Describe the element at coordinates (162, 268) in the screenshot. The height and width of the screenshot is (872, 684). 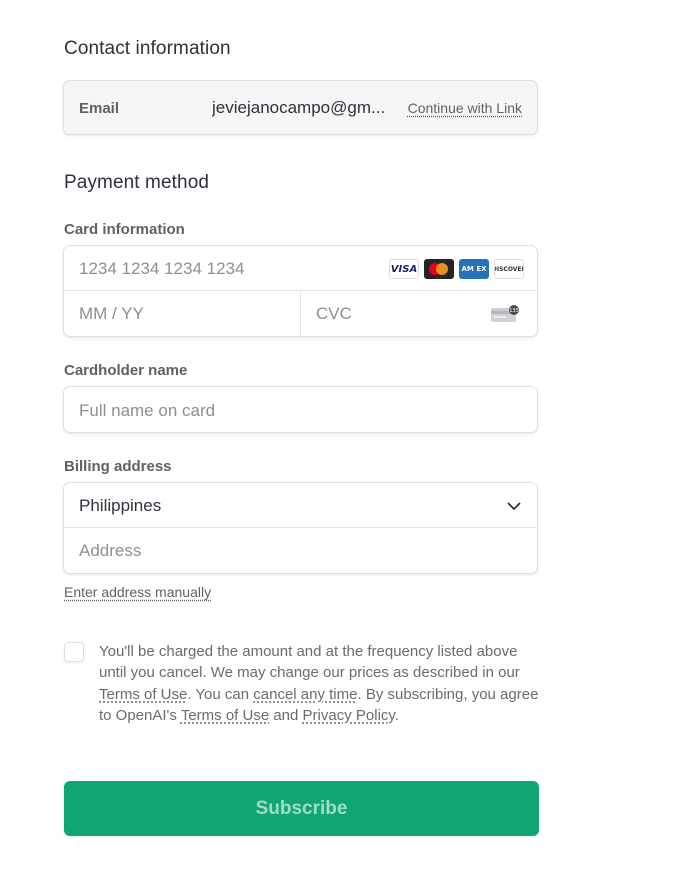
I see `card-number-placeholder: 1234 1234 1234 1234` at that location.